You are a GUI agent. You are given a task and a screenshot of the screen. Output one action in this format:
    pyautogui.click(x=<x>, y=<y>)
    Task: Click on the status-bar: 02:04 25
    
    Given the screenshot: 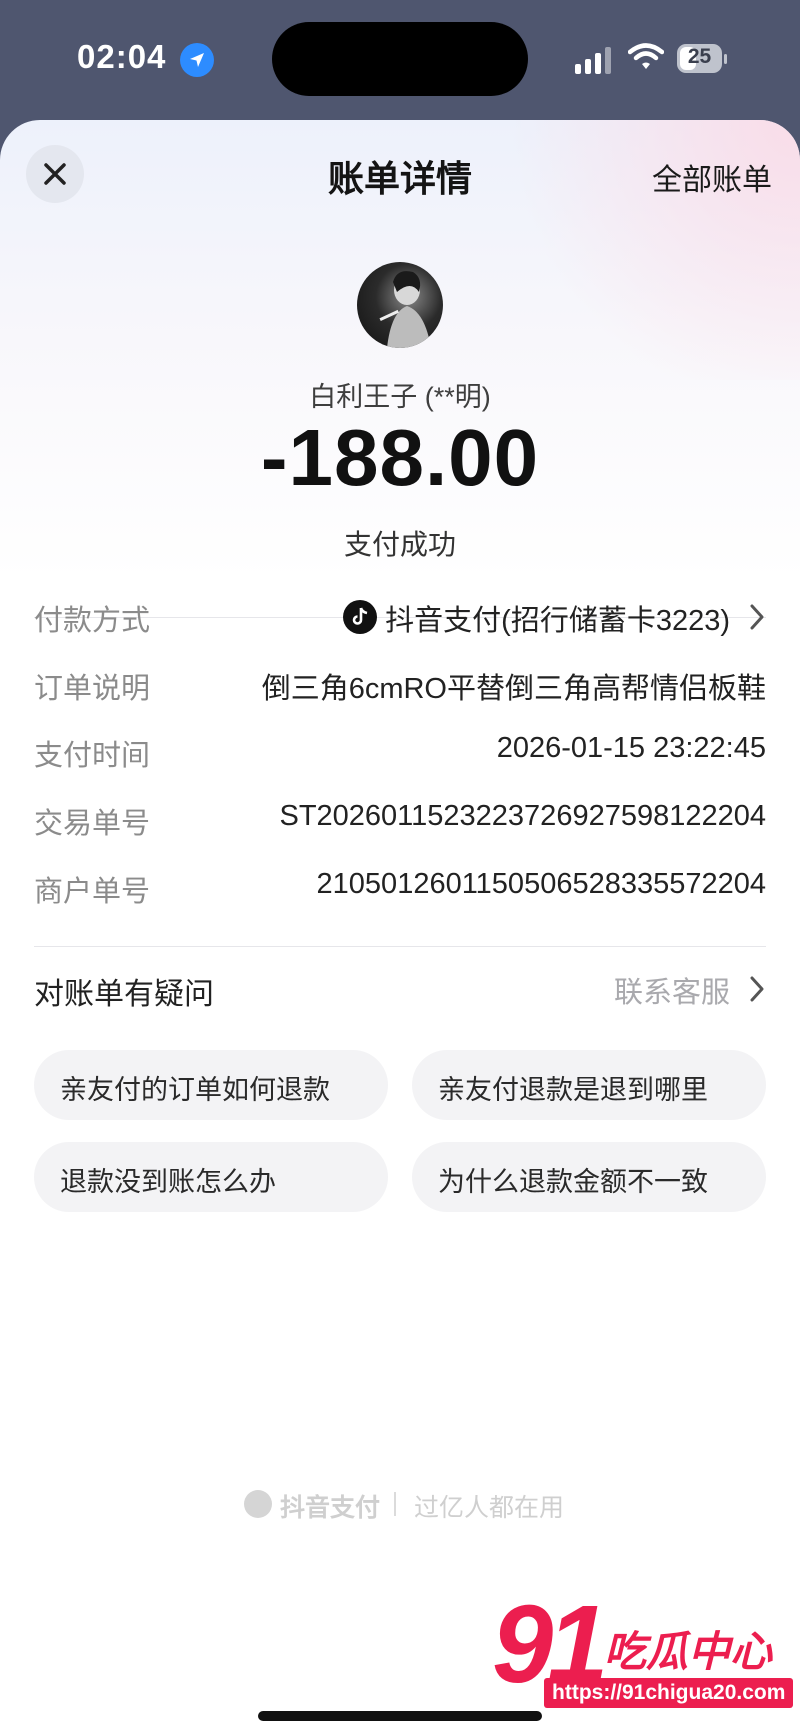 What is the action you would take?
    pyautogui.click(x=400, y=57)
    